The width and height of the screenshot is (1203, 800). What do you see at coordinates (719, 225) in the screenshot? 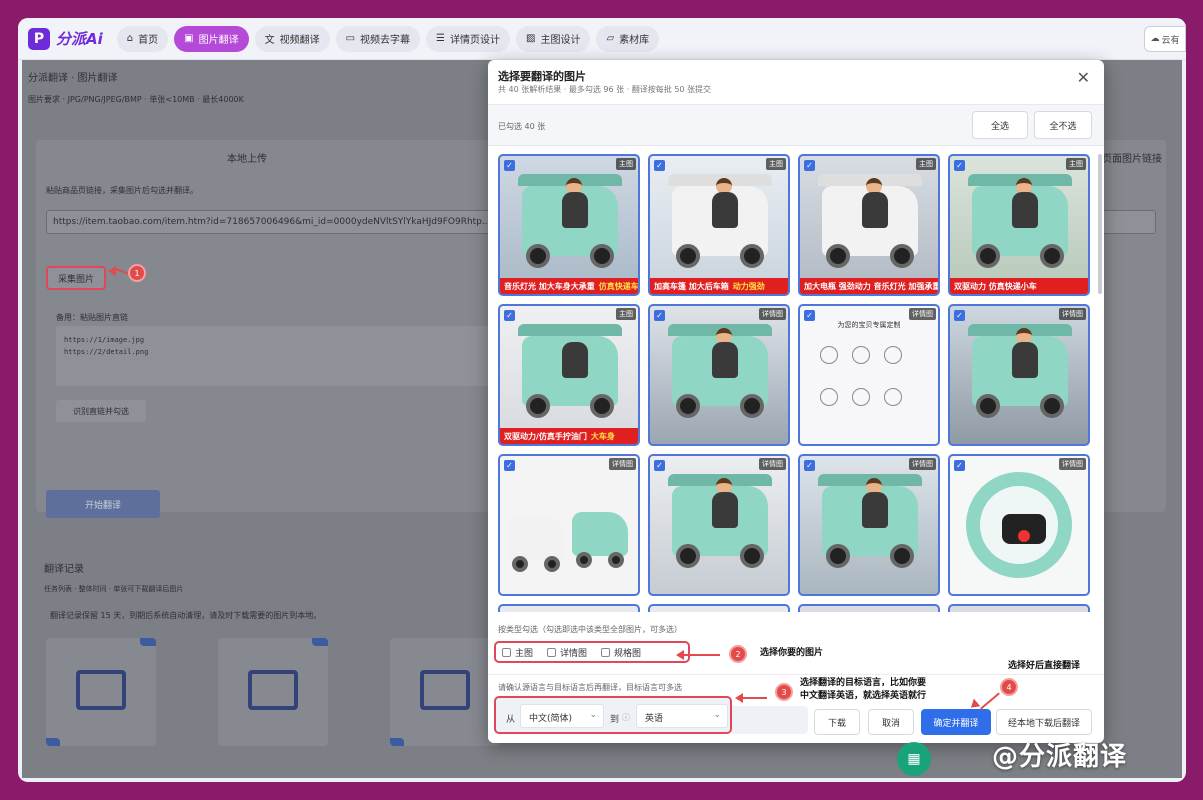
I see `image-tile: ✓ 主图 加高车篷 加大后车箱 动力强劲` at bounding box center [719, 225].